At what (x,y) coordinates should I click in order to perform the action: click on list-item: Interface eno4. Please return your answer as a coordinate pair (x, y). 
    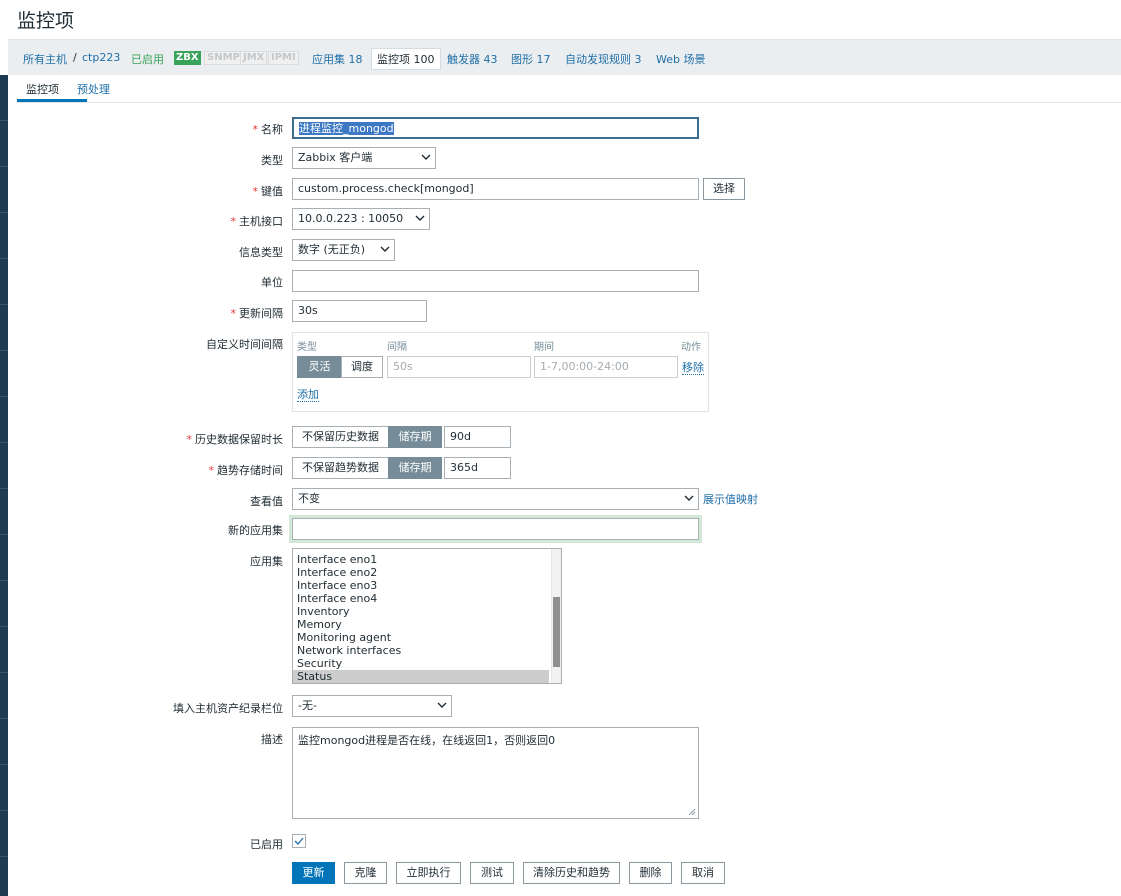
    Looking at the image, I should click on (421, 598).